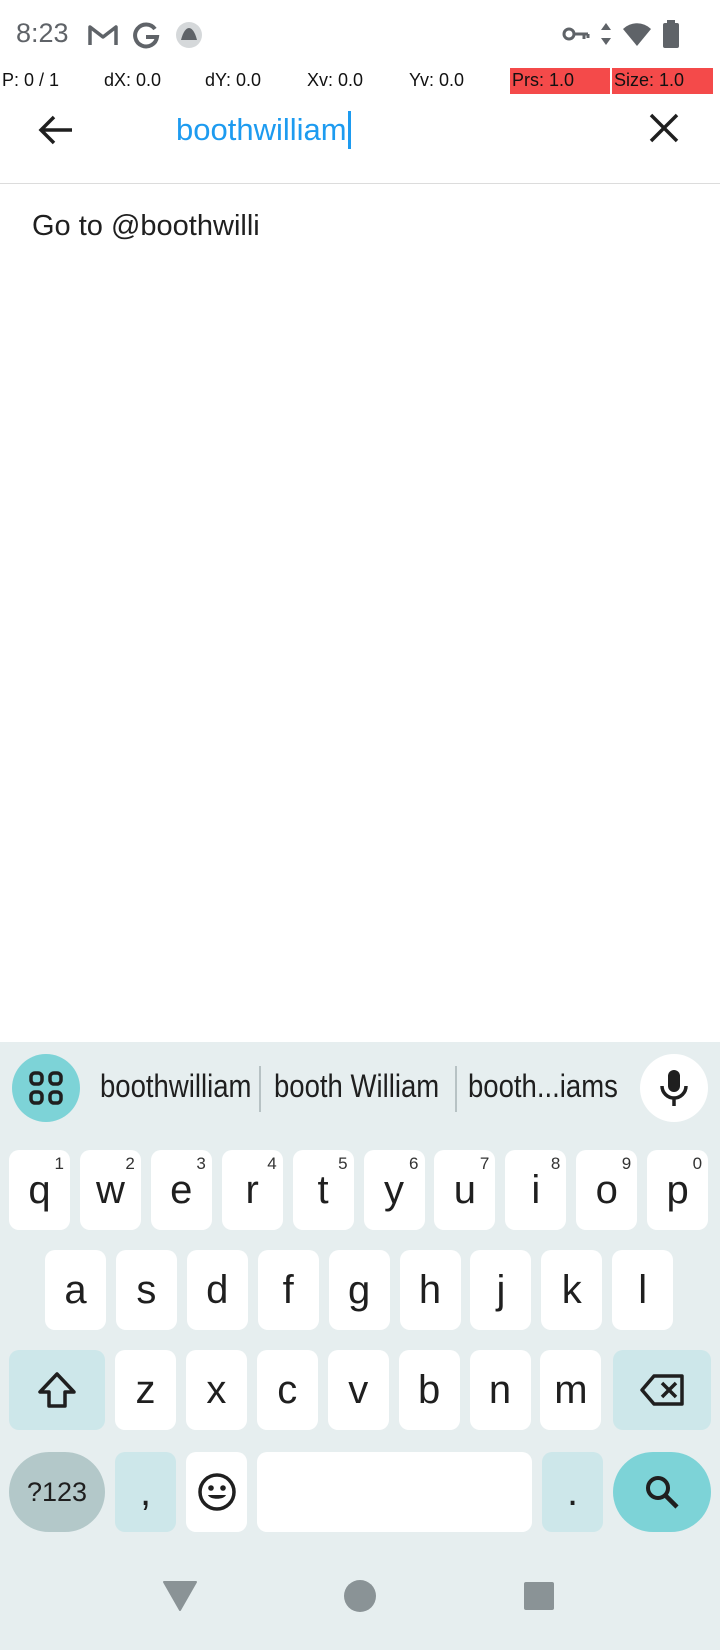  I want to click on key-g: g, so click(359, 1290).